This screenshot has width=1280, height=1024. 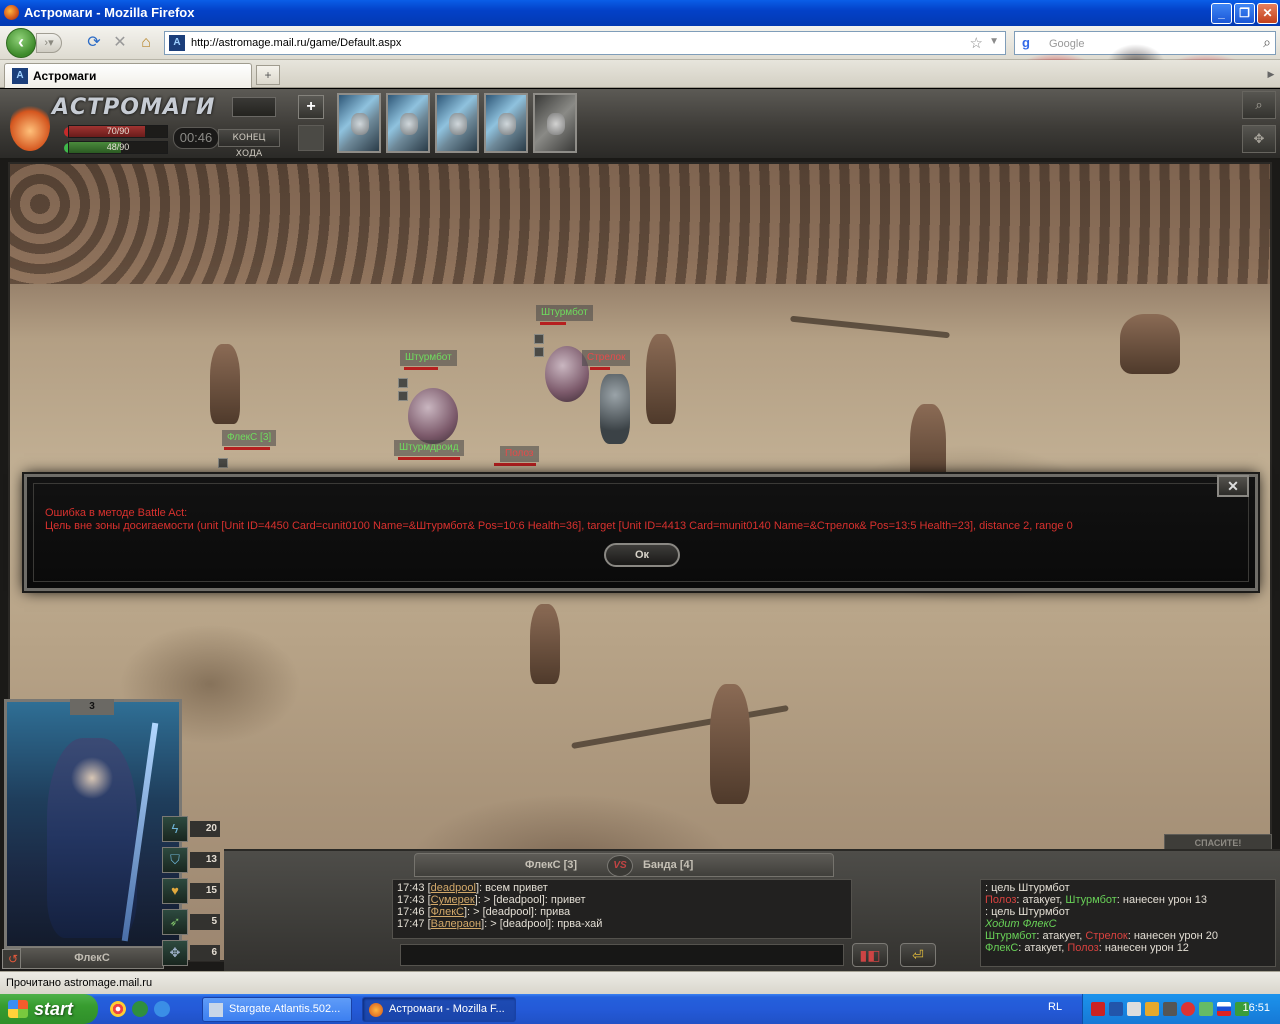 I want to click on empty-slot-button, so click(x=311, y=138).